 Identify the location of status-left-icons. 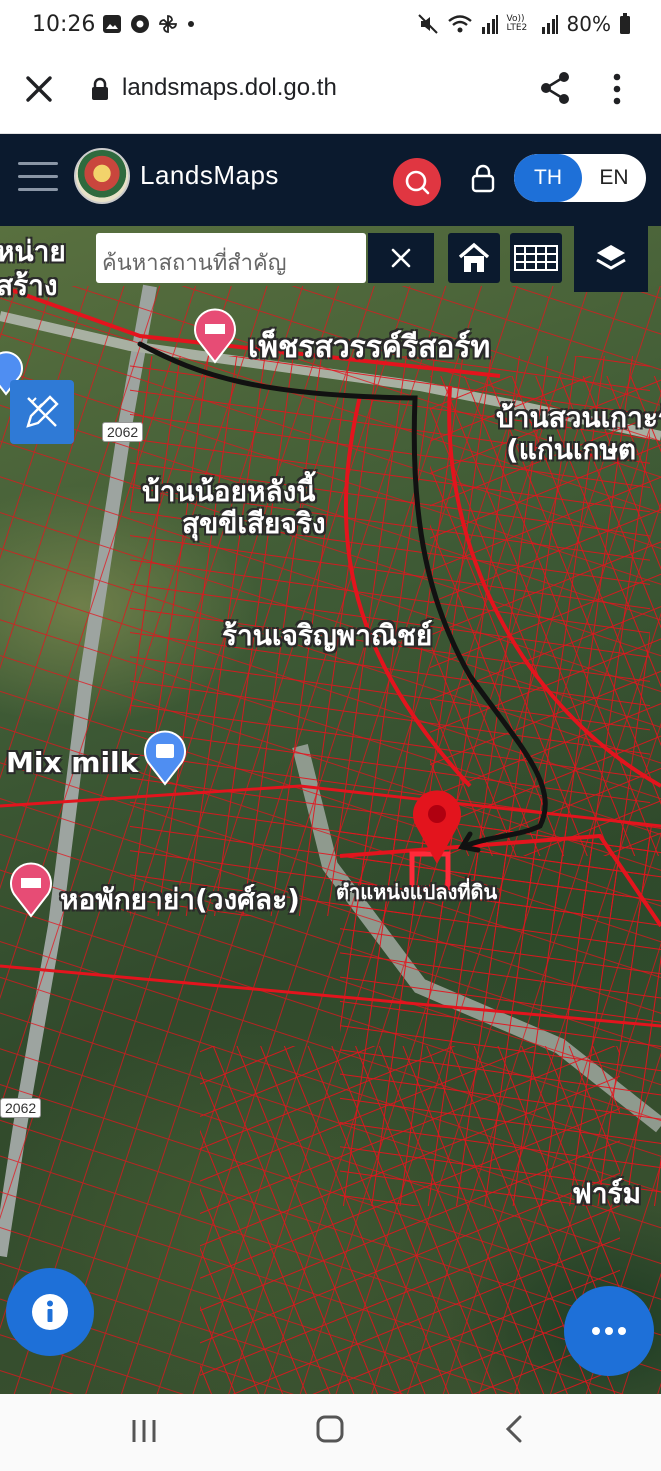
(149, 24).